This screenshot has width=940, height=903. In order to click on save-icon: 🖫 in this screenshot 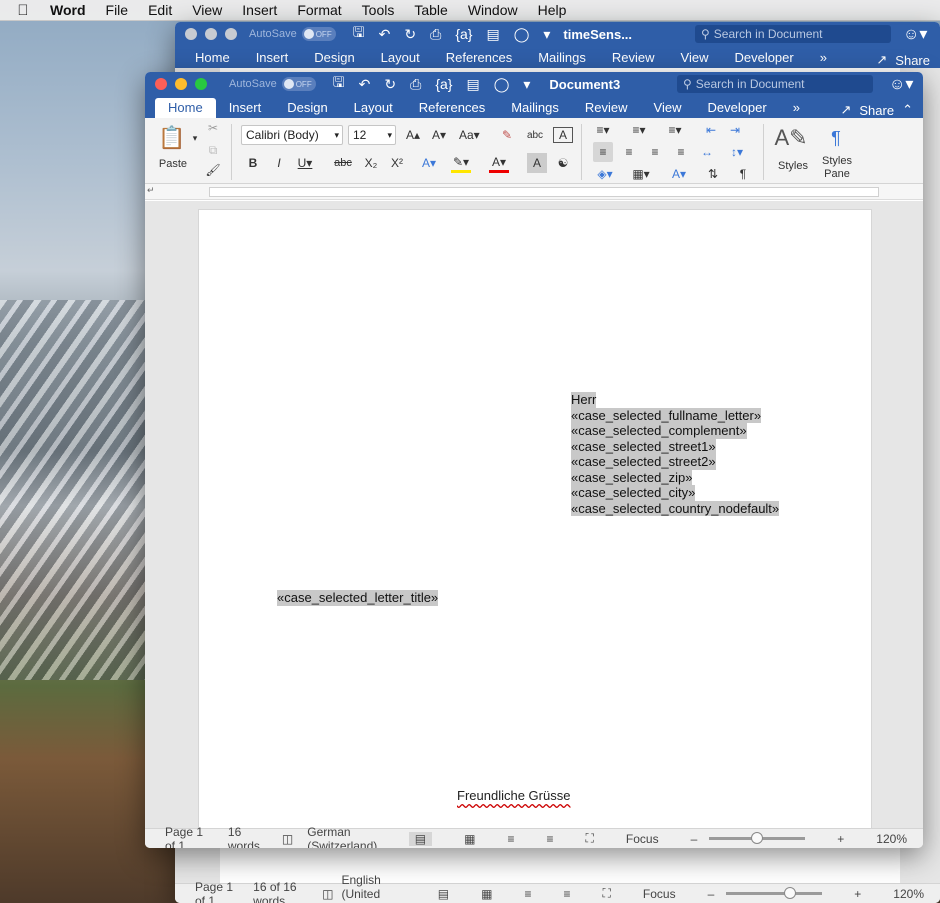, I will do `click(339, 84)`.